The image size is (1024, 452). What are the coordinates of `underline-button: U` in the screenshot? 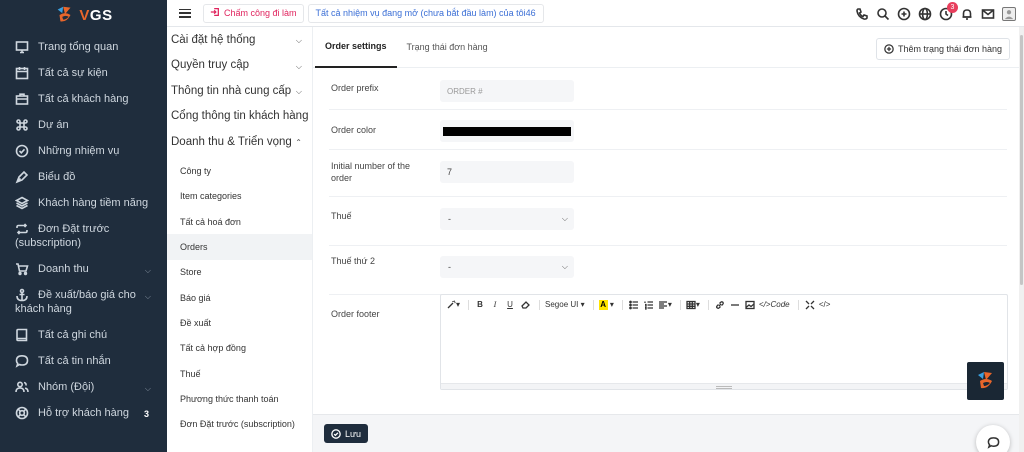 It's located at (510, 305).